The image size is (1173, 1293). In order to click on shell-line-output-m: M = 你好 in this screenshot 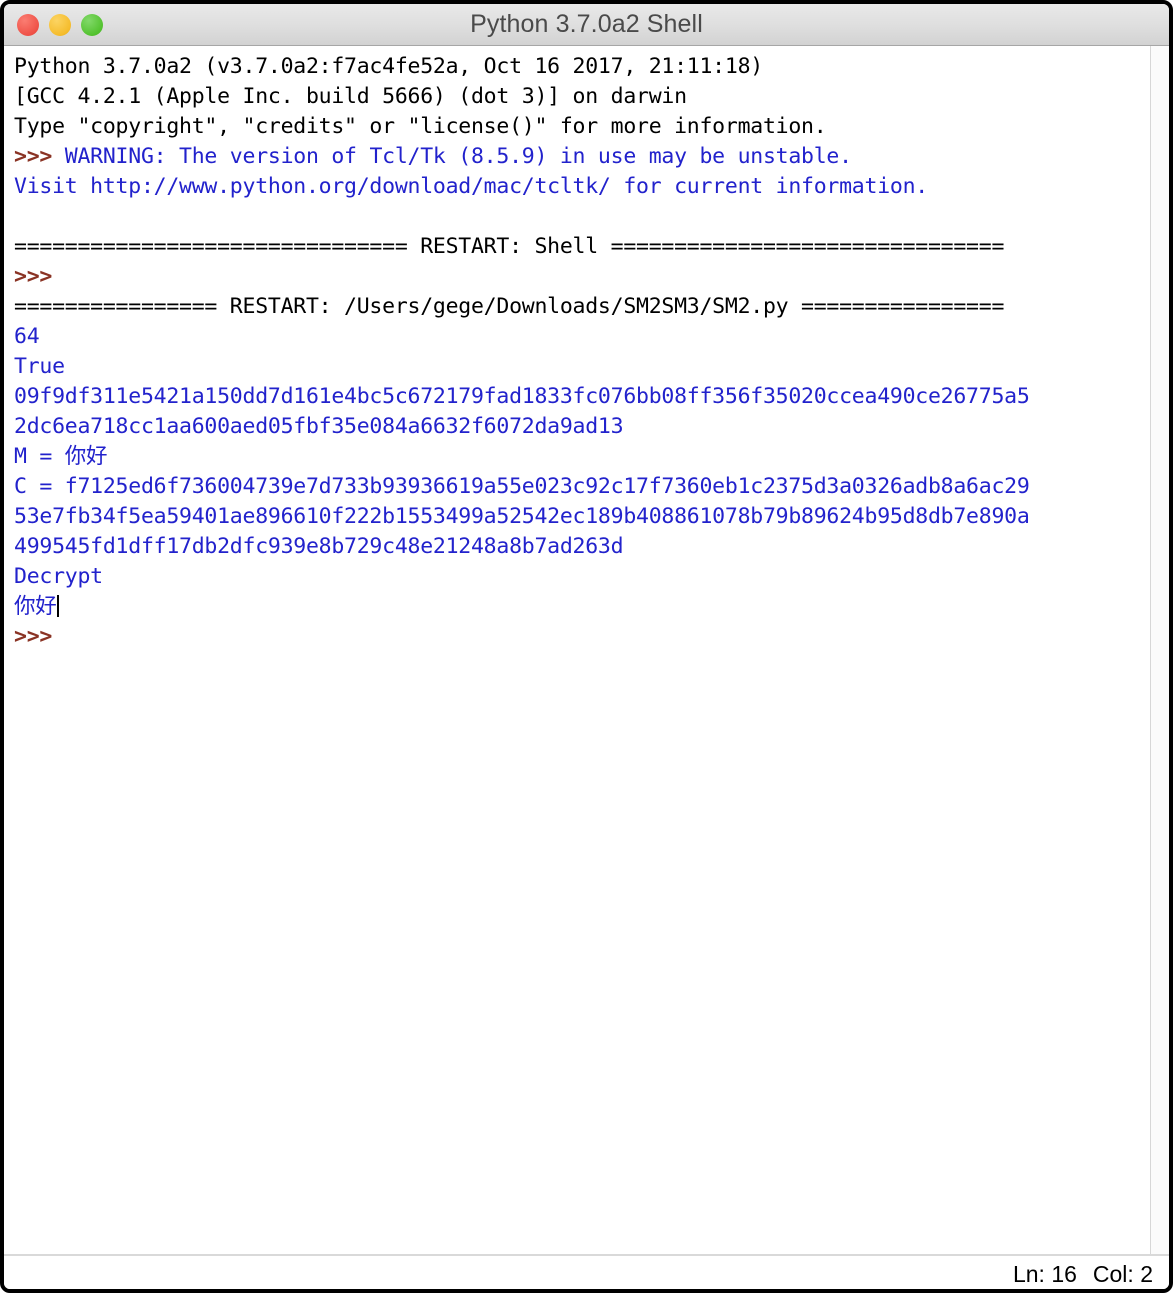, I will do `click(582, 457)`.